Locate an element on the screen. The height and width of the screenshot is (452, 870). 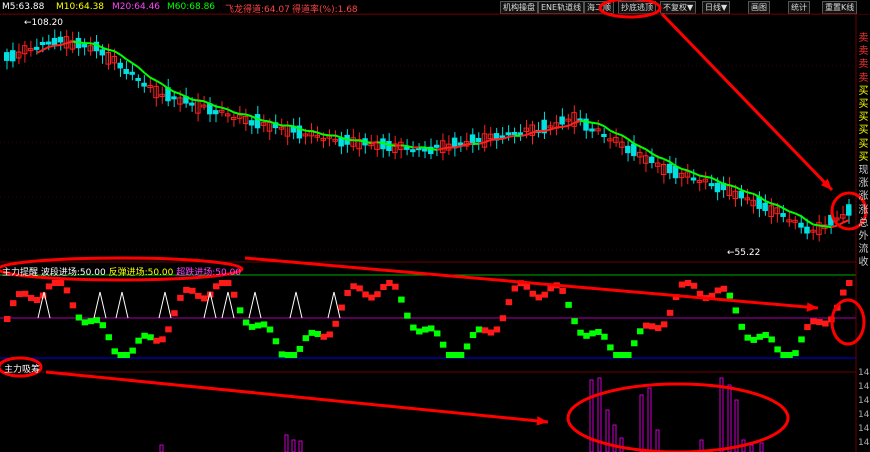
side-label: 现 is located at coordinates (863, 170).